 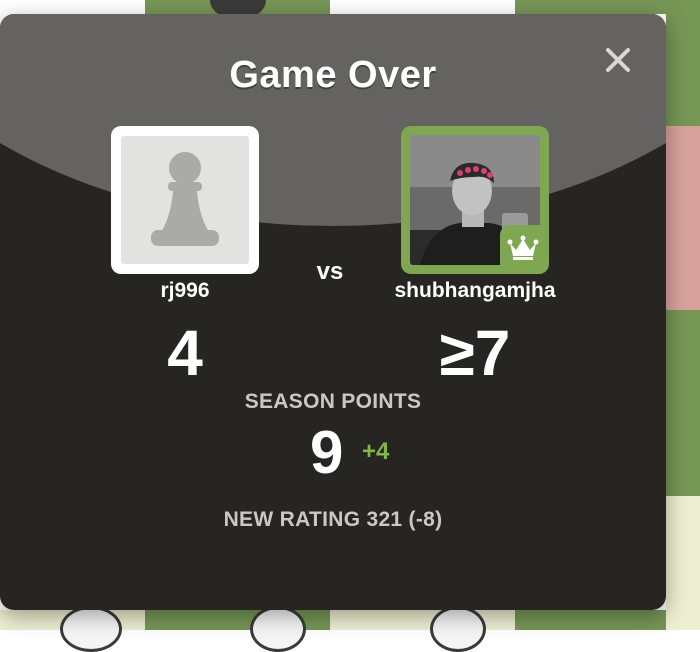 What do you see at coordinates (683, 218) in the screenshot?
I see `board-square-highlight` at bounding box center [683, 218].